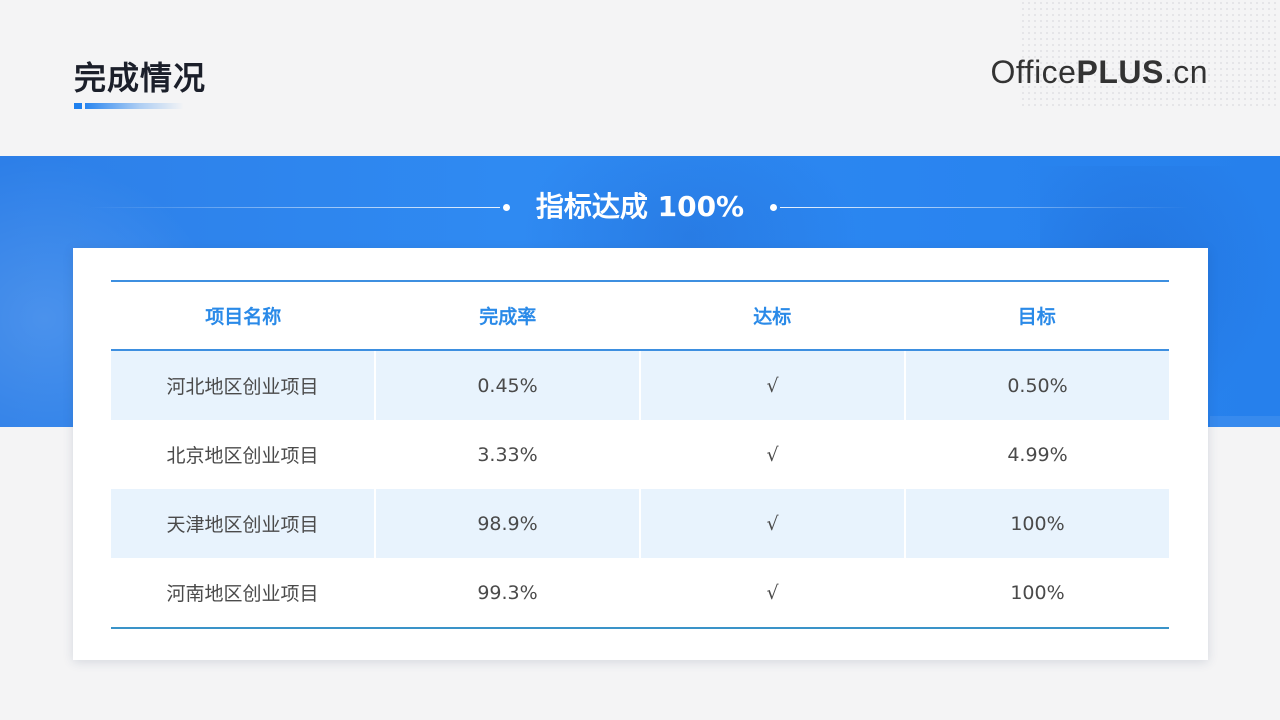  What do you see at coordinates (1245, 421) in the screenshot?
I see `banner-photo-overlay` at bounding box center [1245, 421].